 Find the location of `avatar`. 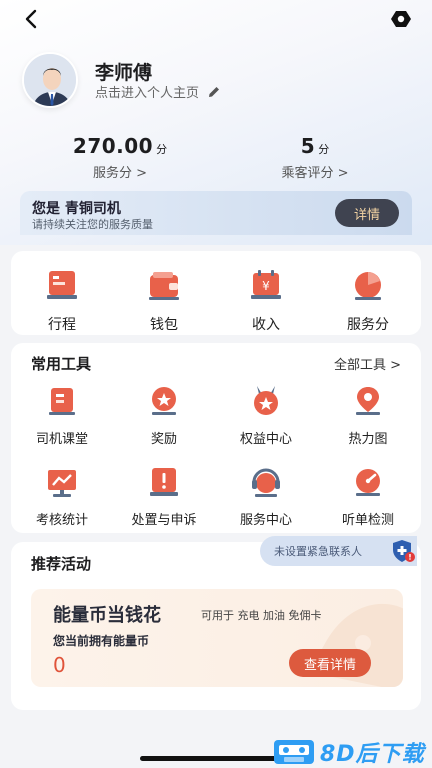

avatar is located at coordinates (50, 80).